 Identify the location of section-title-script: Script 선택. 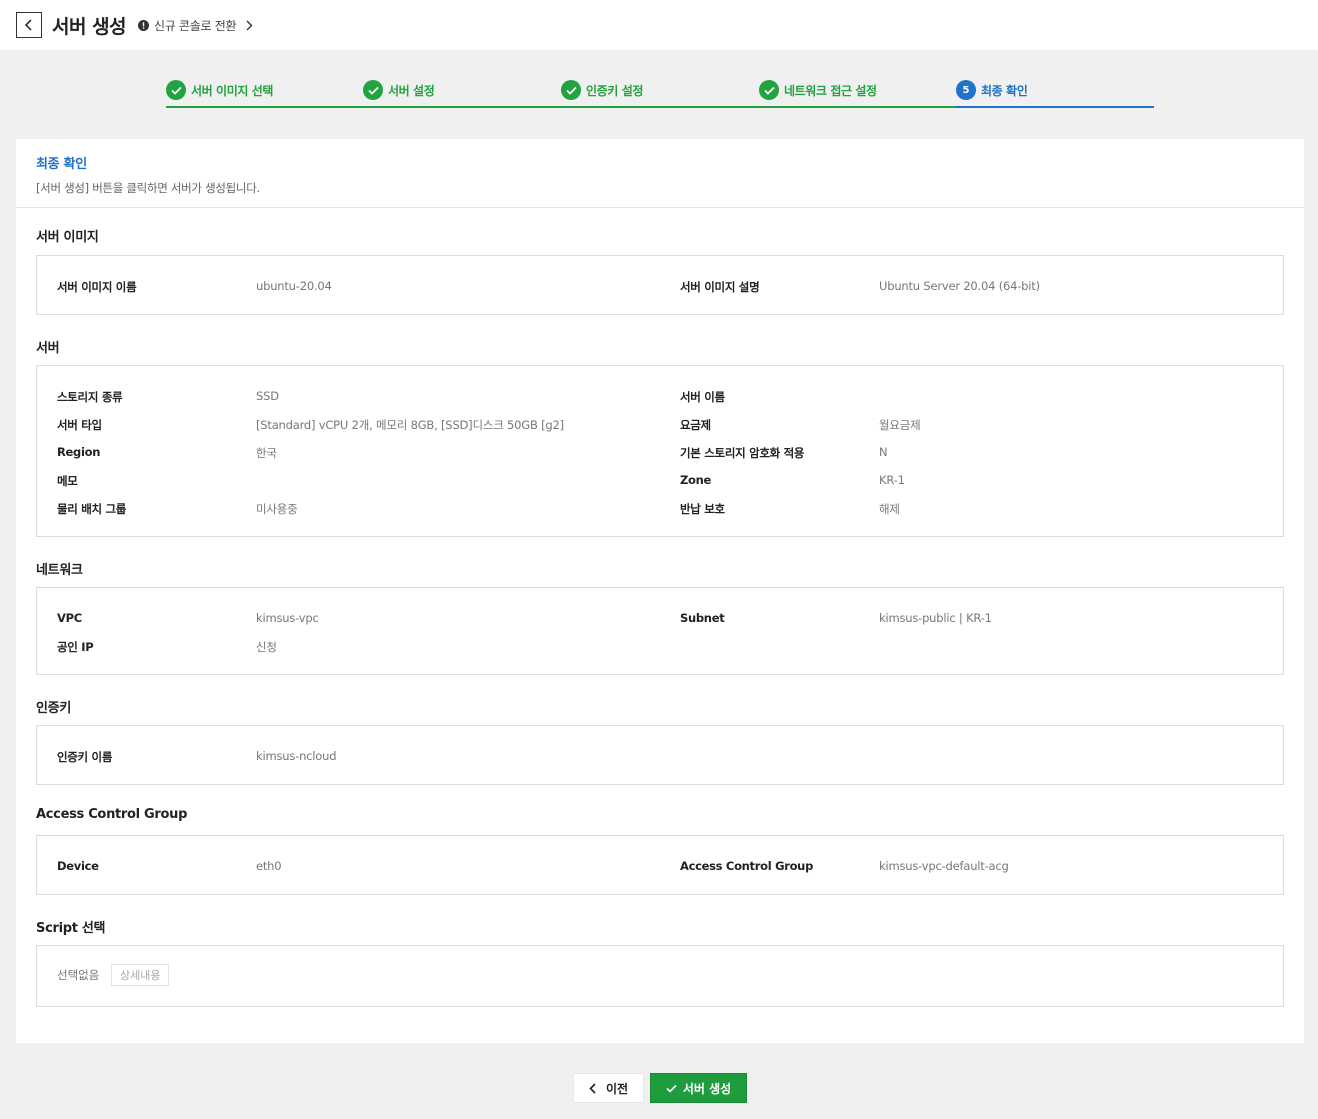
(71, 928).